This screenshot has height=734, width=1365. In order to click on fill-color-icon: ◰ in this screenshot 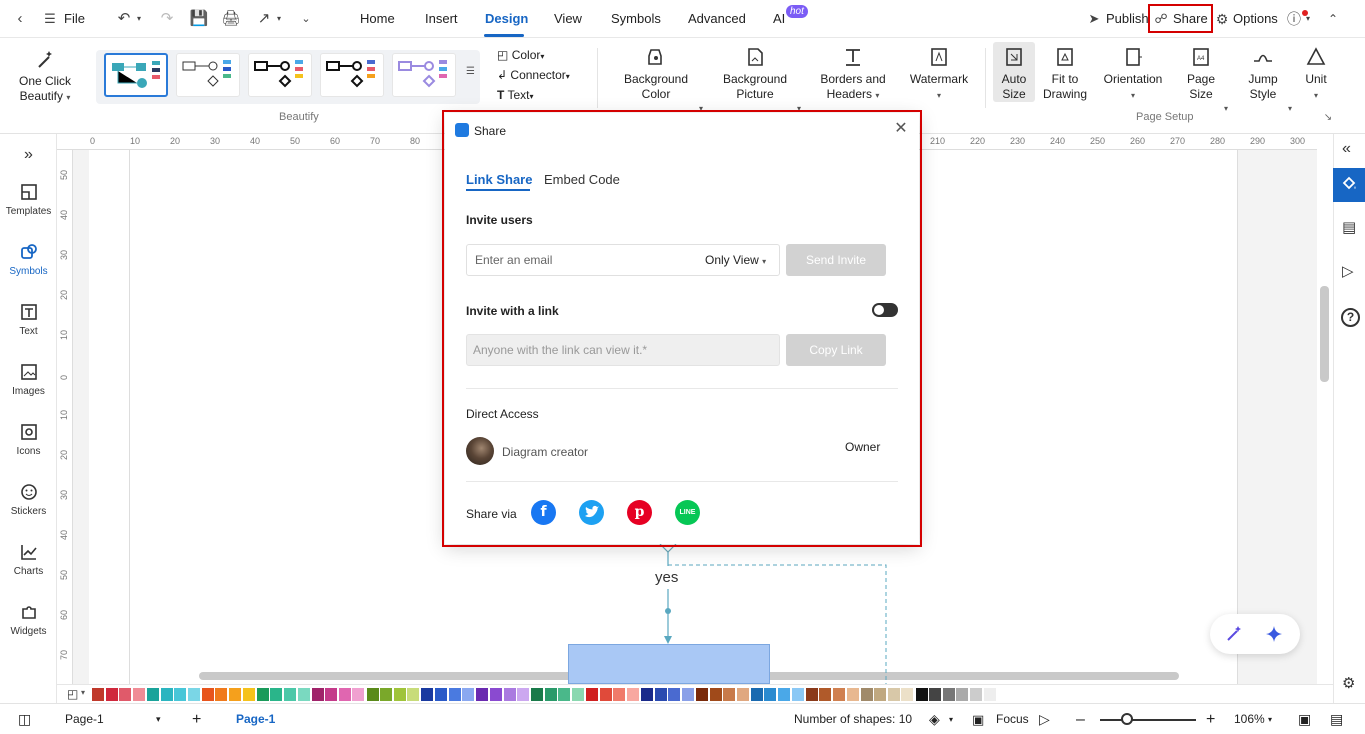, I will do `click(72, 694)`.